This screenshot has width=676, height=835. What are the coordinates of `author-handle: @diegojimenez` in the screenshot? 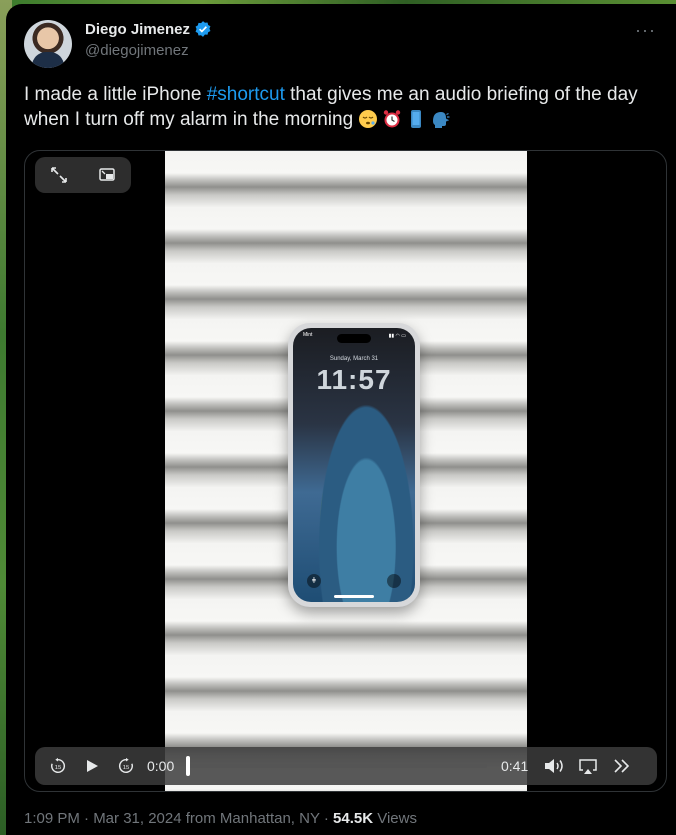 It's located at (137, 50).